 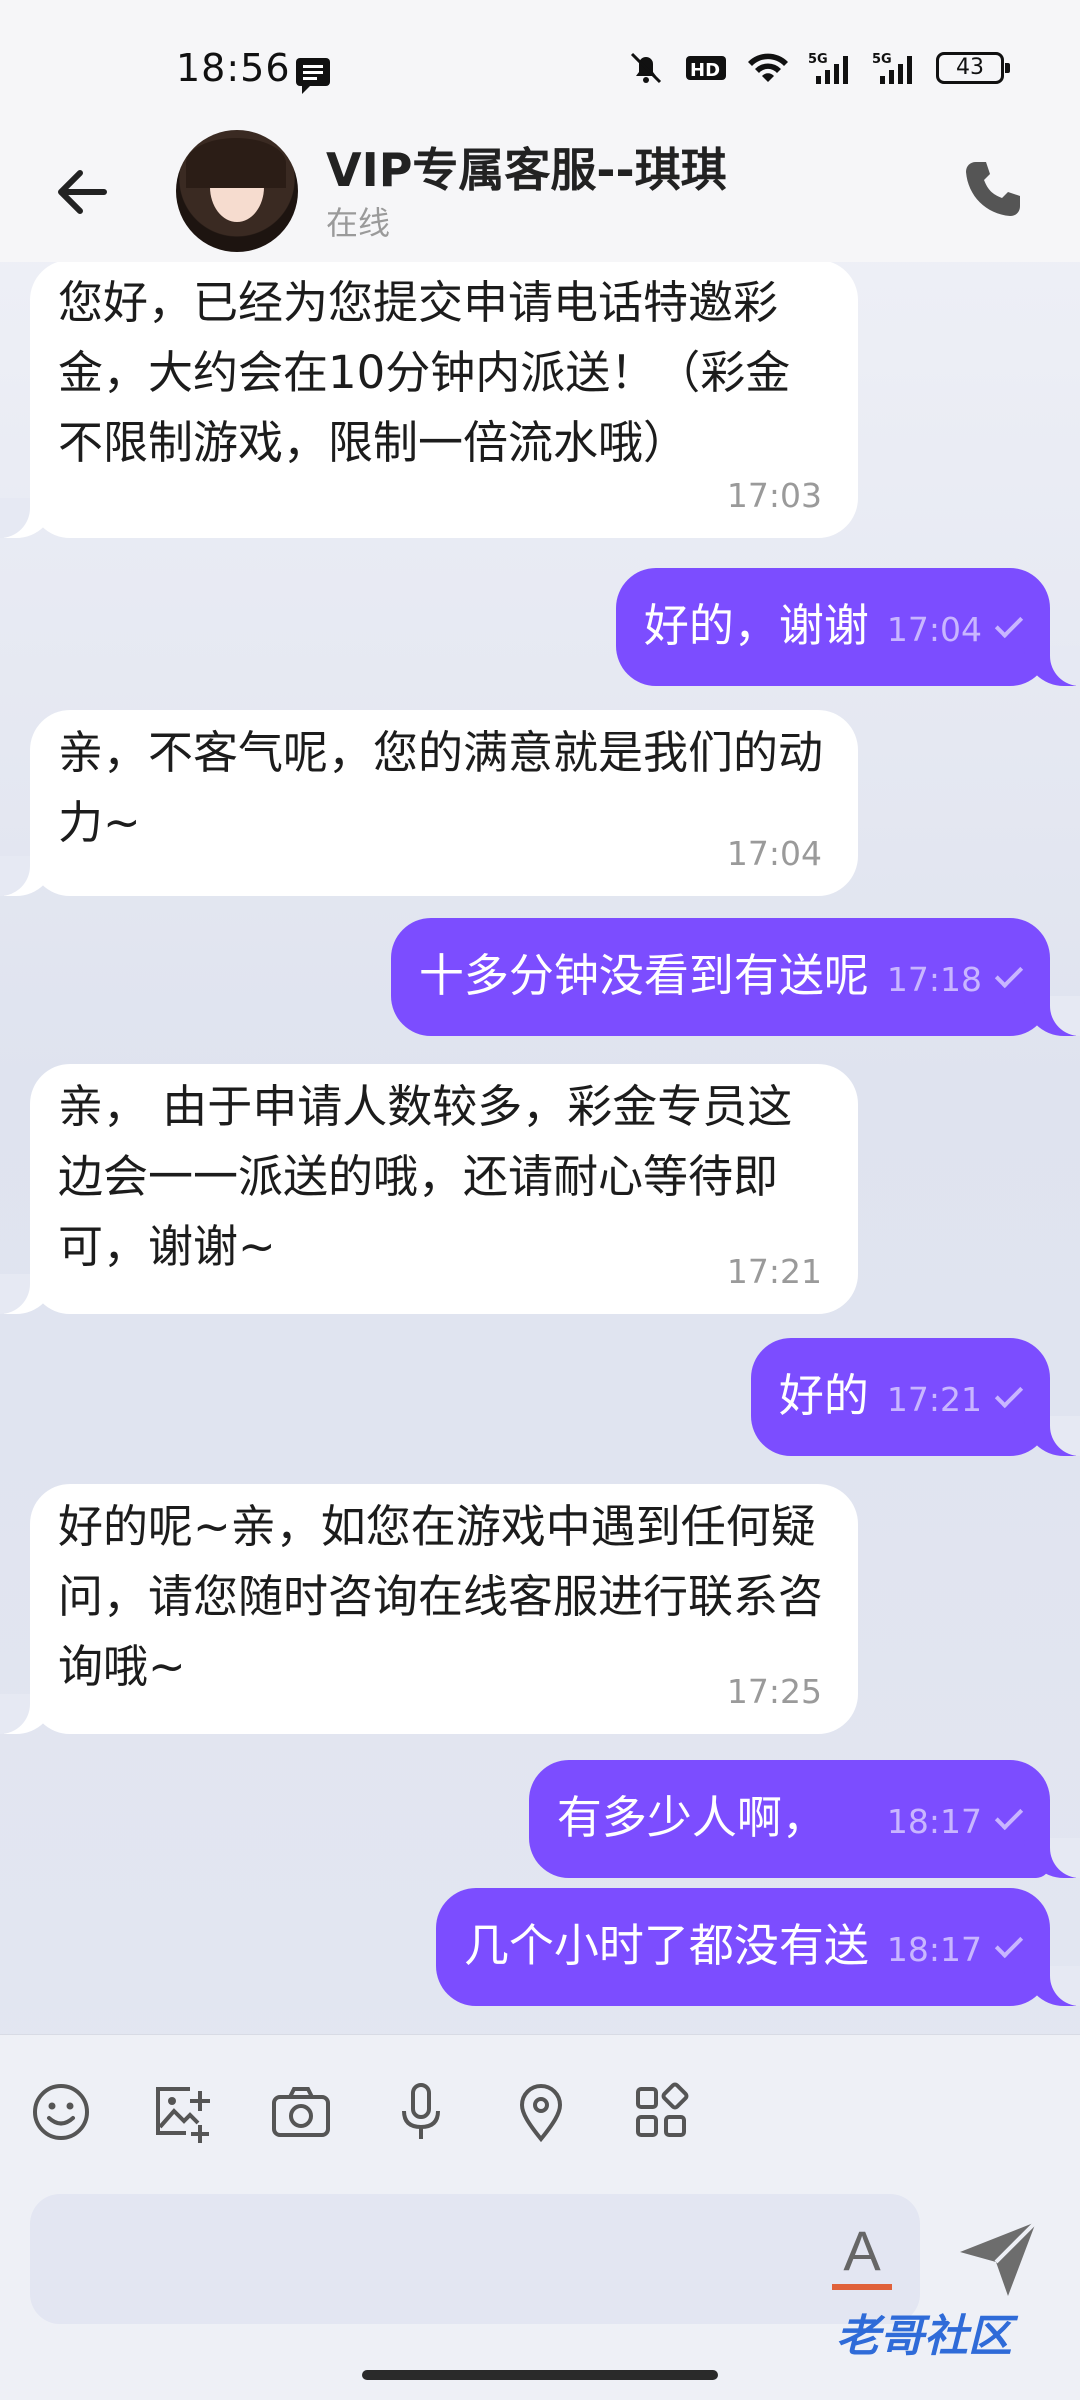 I want to click on message-time: 17:18, so click(x=934, y=979).